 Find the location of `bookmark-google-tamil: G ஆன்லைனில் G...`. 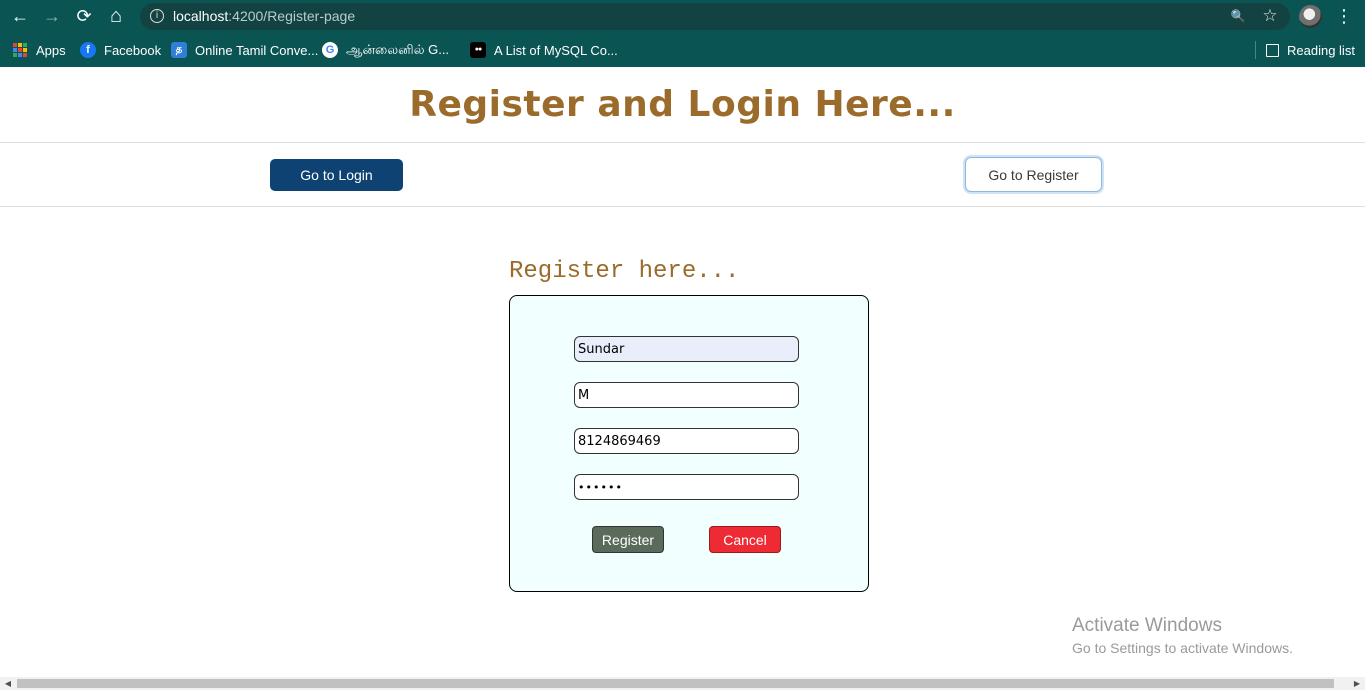

bookmark-google-tamil: G ஆன்லைனில் G... is located at coordinates (385, 50).